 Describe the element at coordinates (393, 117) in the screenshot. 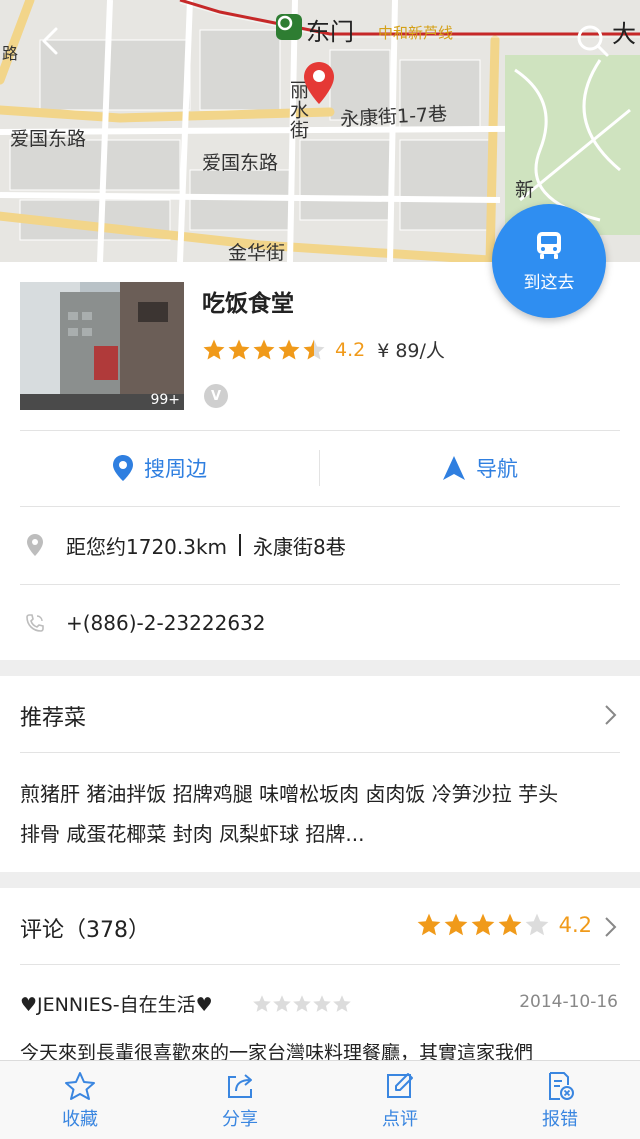

I see `road-label: 永康街1-7巷` at that location.